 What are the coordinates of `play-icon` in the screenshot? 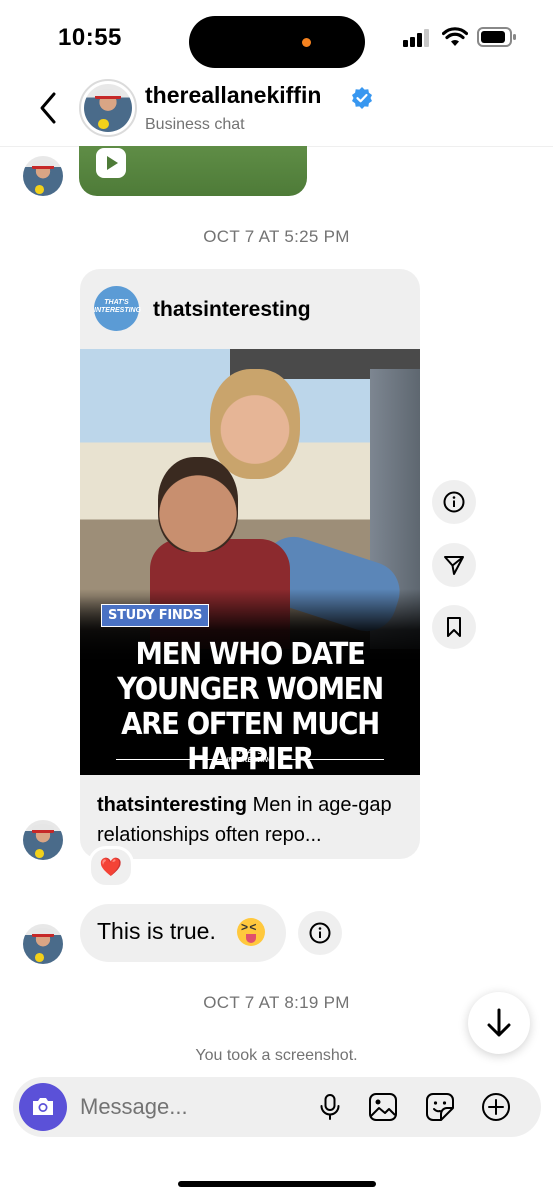 It's located at (111, 163).